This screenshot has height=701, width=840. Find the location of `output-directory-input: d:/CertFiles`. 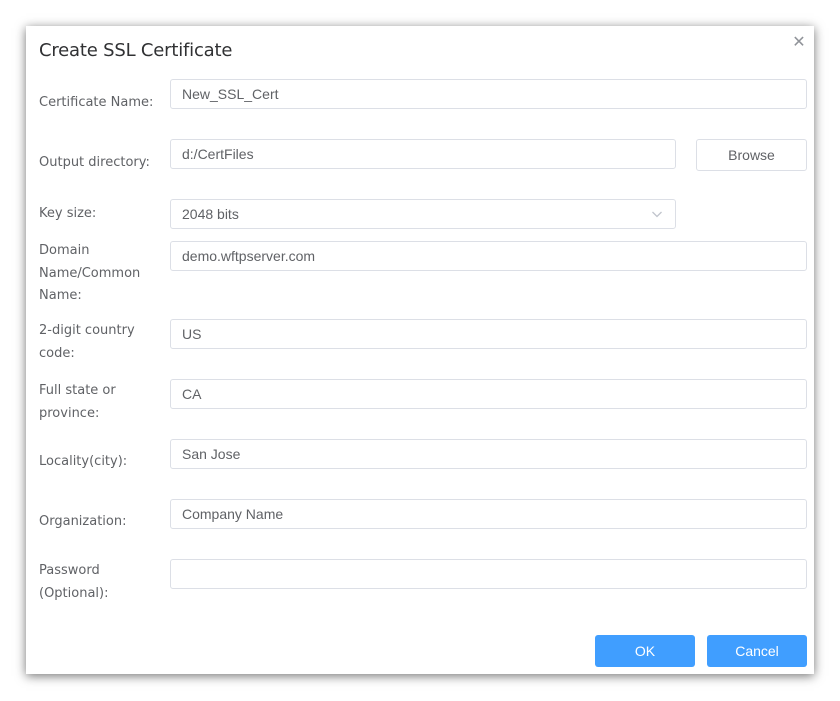

output-directory-input: d:/CertFiles is located at coordinates (423, 154).